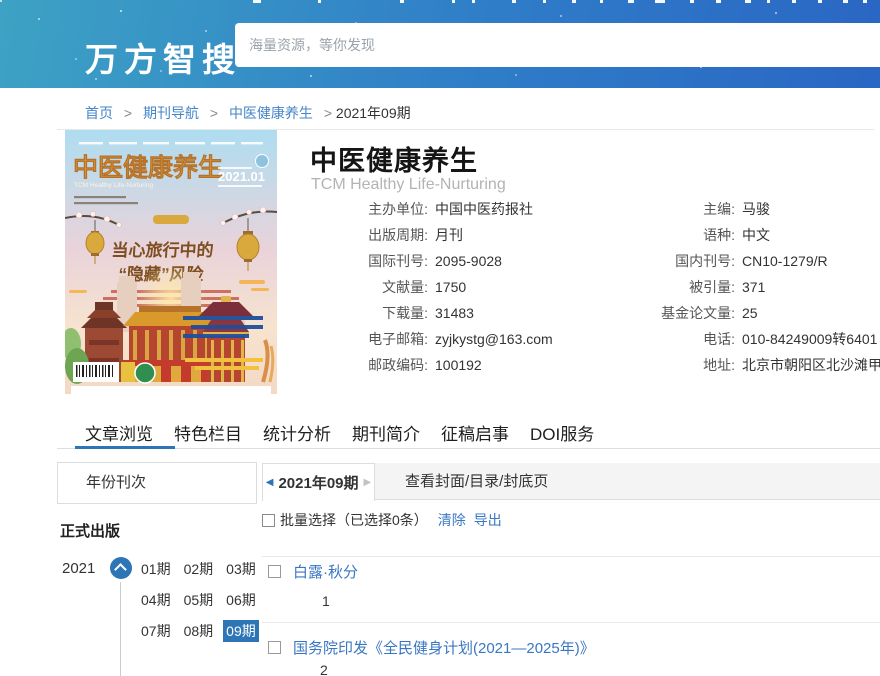  What do you see at coordinates (748, 209) in the screenshot?
I see `meta-row-editor: 主编: 马骏` at bounding box center [748, 209].